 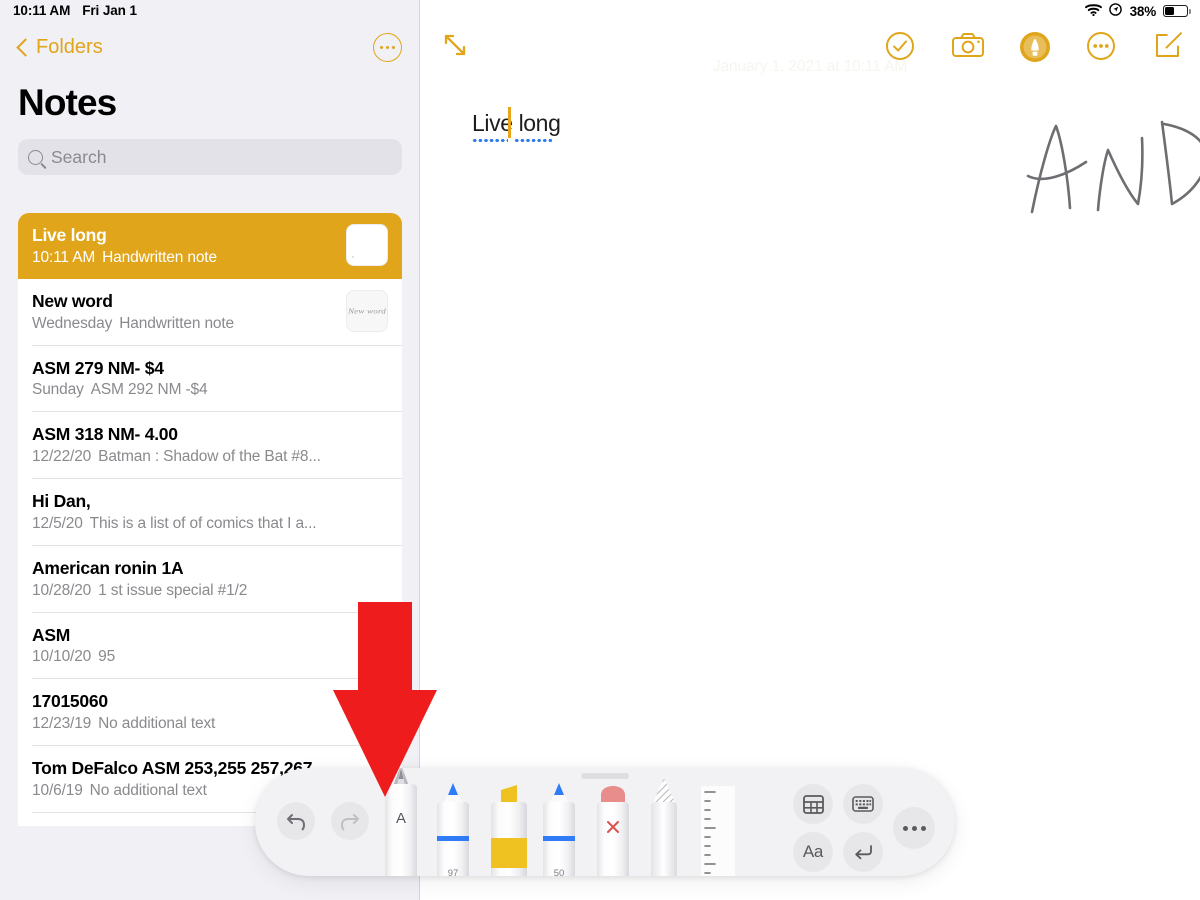 I want to click on note-item-subtitle: Sunday ASM 292 NM -$4, so click(x=210, y=390).